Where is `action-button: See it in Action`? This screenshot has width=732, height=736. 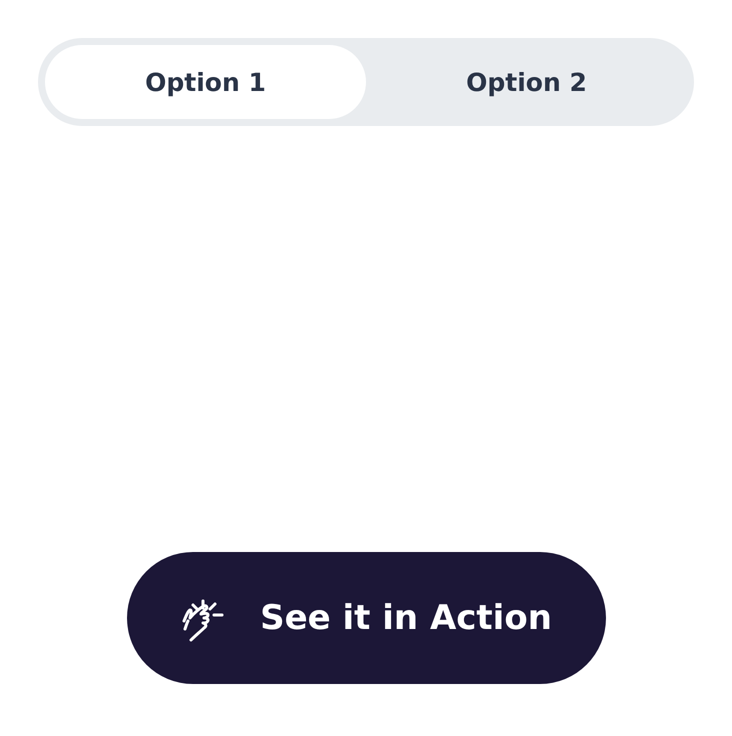
action-button: See it in Action is located at coordinates (366, 618).